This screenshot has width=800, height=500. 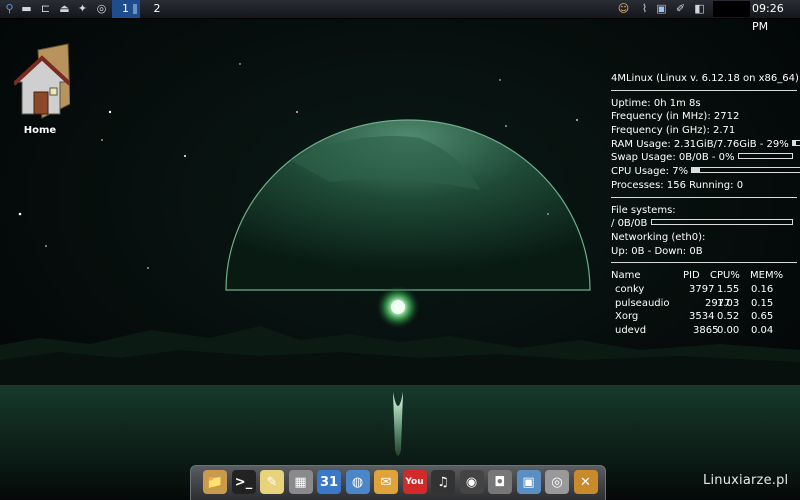 I want to click on calculator-icon: ▦, so click(x=300, y=482).